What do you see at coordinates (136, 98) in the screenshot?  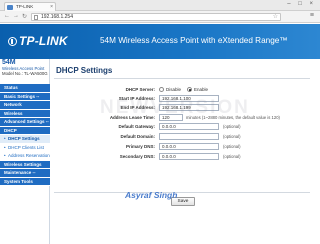 I see `start-ip-label: Start IP Address:` at bounding box center [136, 98].